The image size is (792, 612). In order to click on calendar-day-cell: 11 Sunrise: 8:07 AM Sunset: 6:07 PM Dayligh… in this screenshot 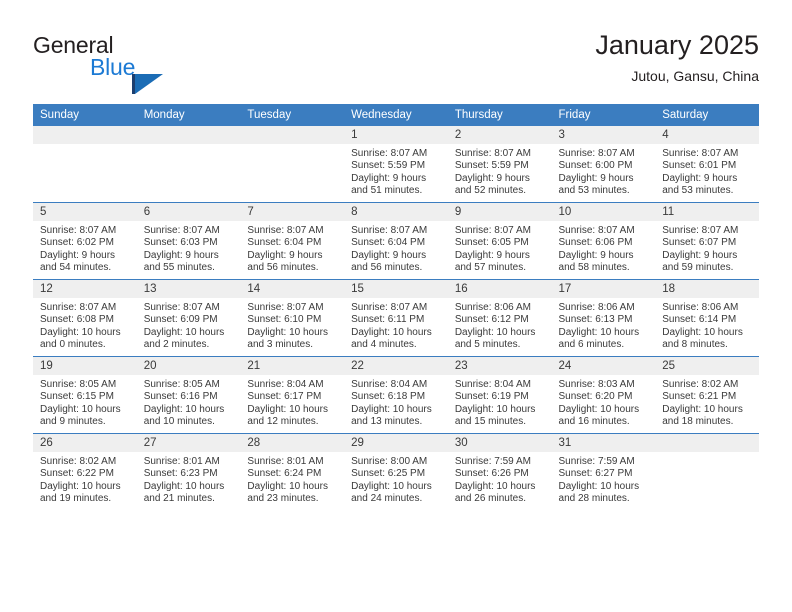, I will do `click(707, 241)`.